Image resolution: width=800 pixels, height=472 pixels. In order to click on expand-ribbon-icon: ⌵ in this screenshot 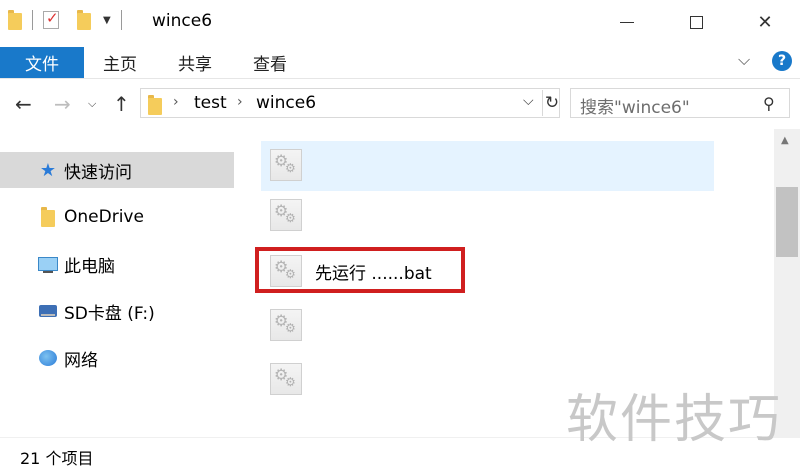, I will do `click(744, 60)`.